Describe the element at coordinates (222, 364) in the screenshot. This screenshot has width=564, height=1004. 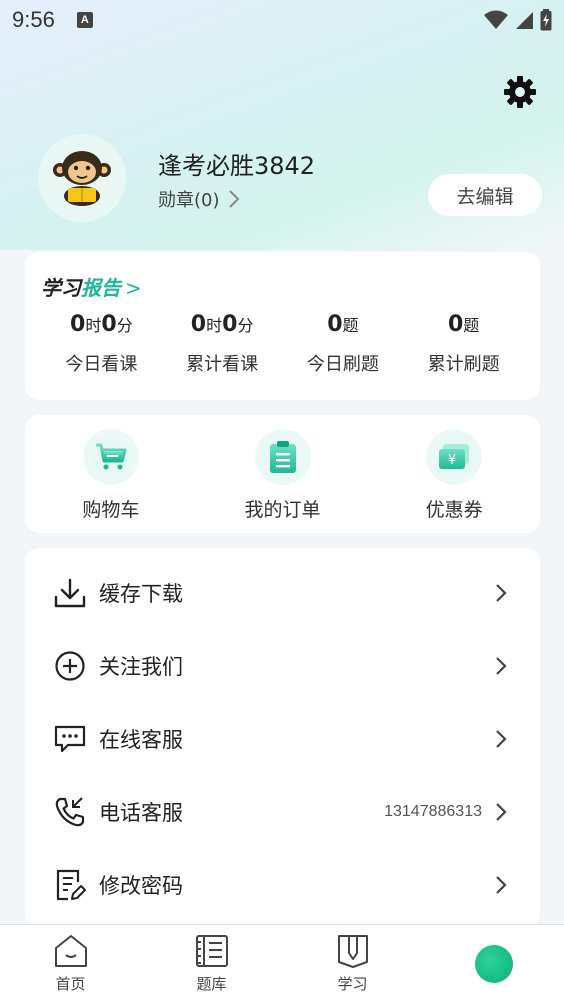
I see `stat-label: 累计看课` at that location.